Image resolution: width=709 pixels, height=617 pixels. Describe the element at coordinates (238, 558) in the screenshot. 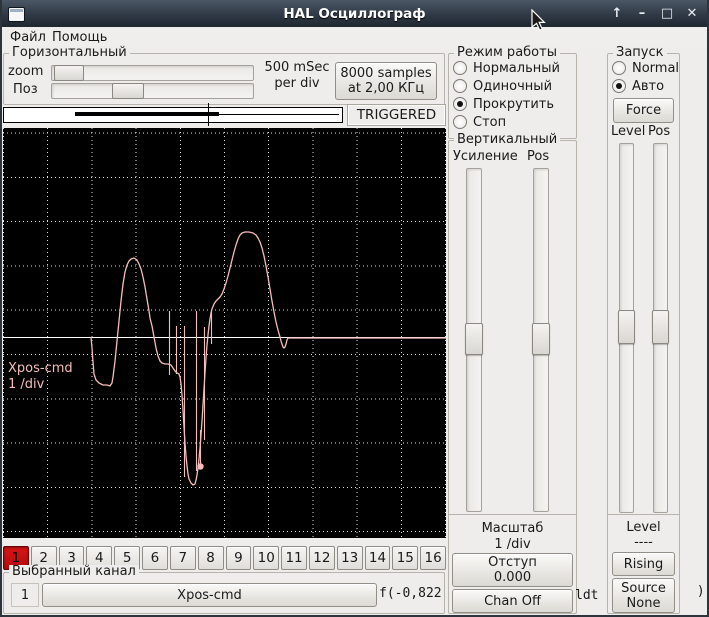

I see `channel-button-9: 9` at that location.